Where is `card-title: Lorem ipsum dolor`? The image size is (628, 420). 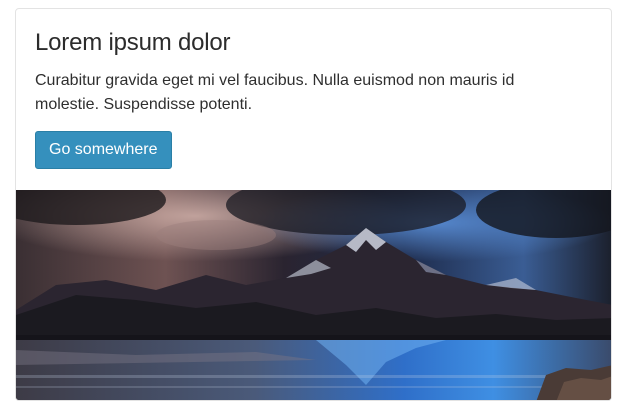
card-title: Lorem ipsum dolor is located at coordinates (133, 42).